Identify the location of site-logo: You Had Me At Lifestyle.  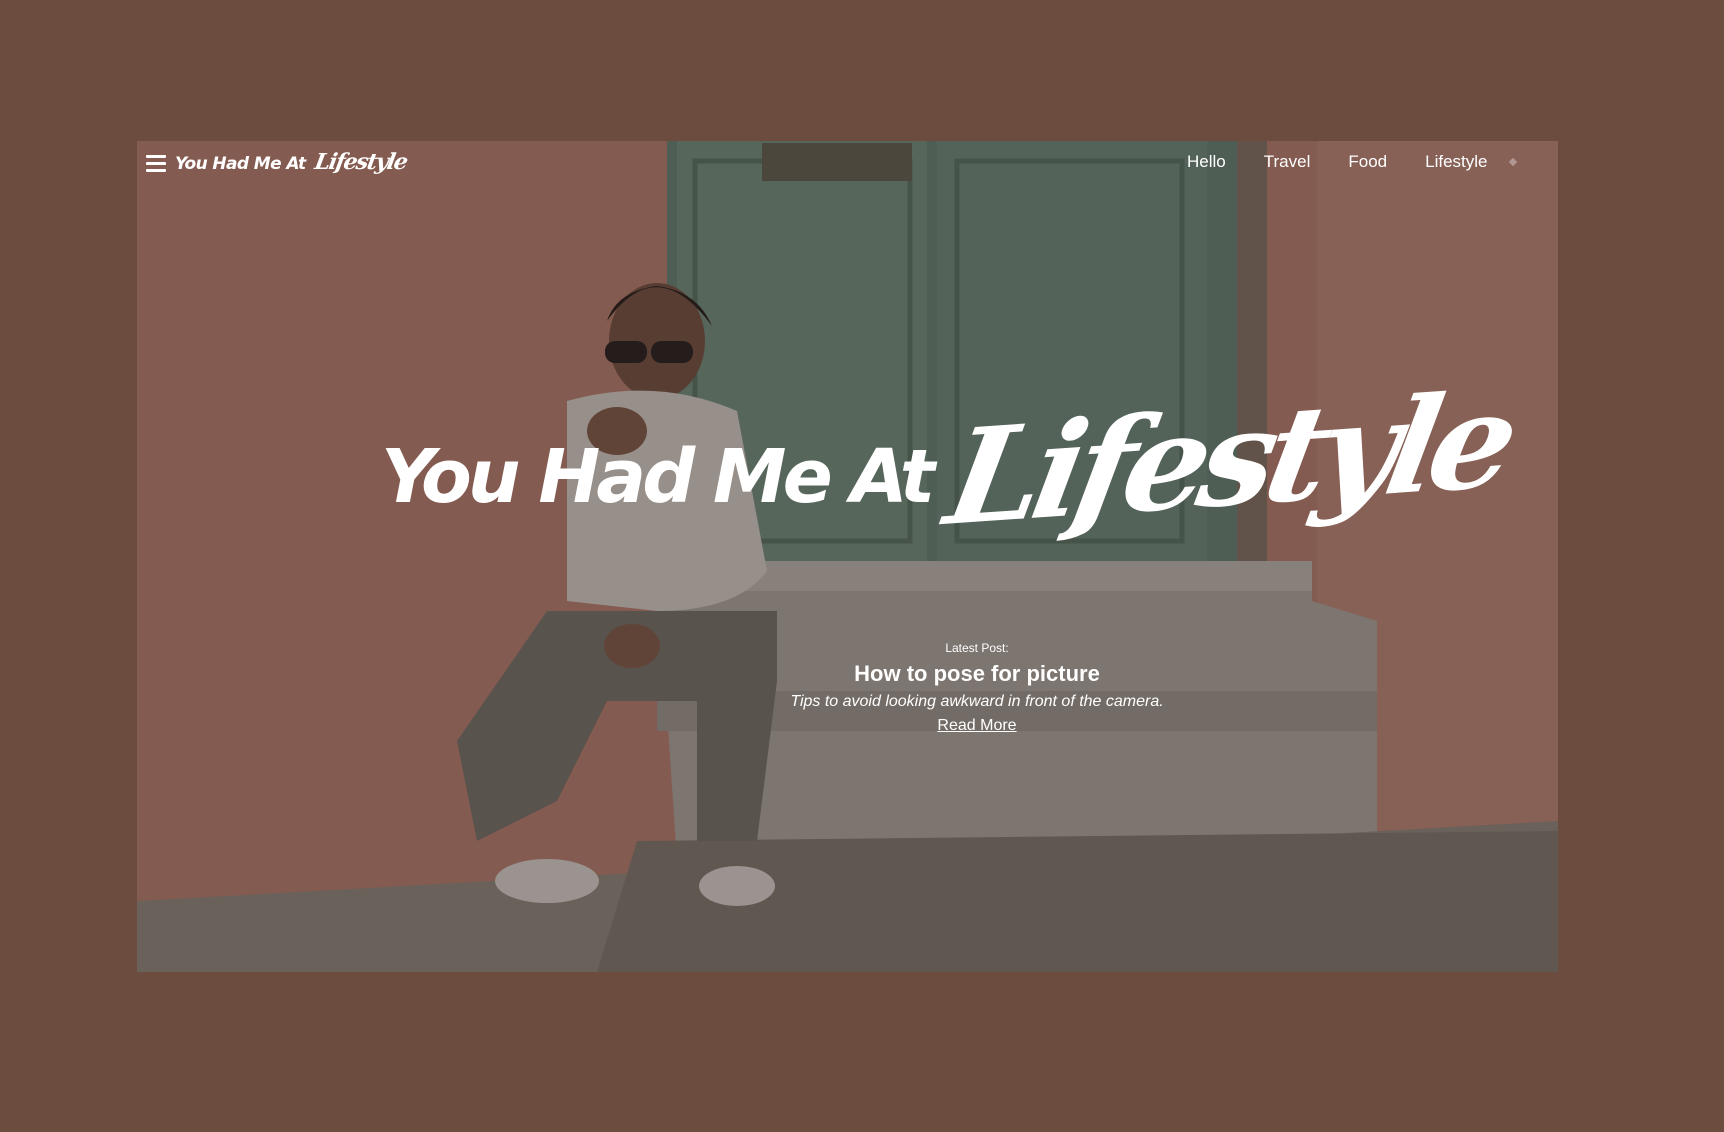
(292, 162).